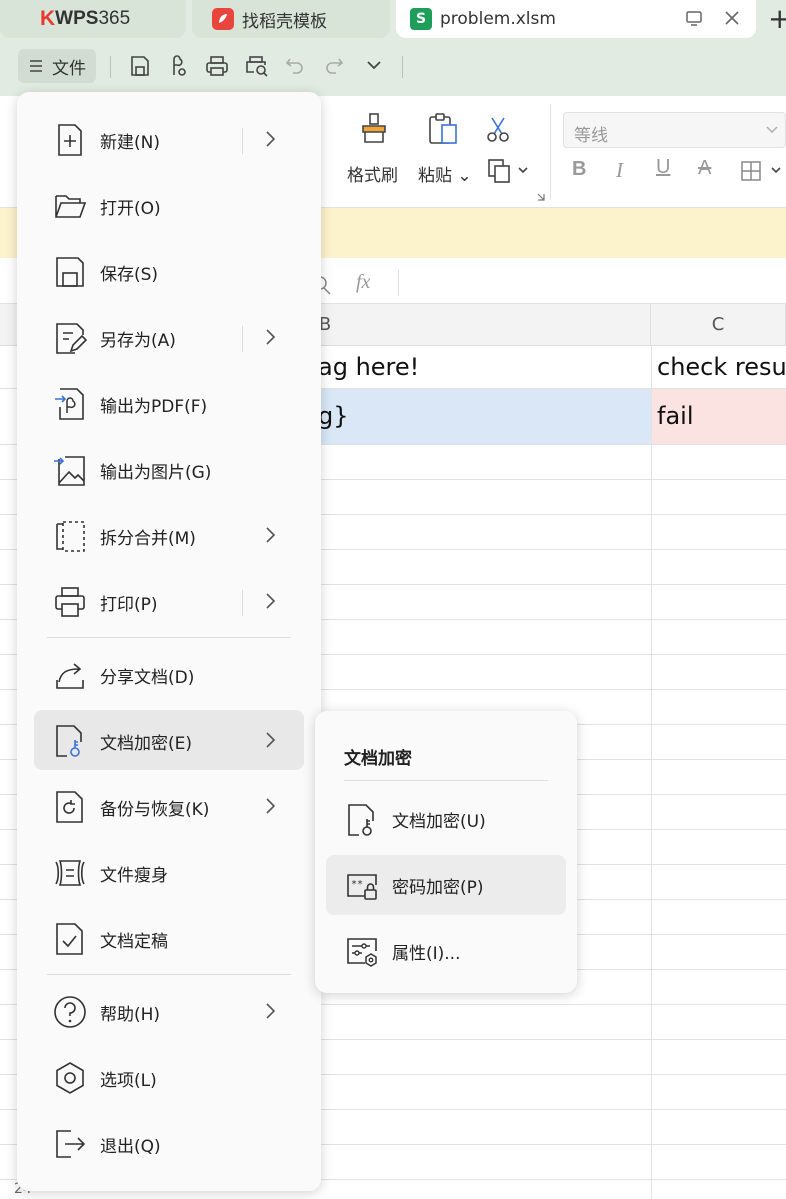 The width and height of the screenshot is (786, 1199). What do you see at coordinates (718, 416) in the screenshot?
I see `cell-c2: fail` at bounding box center [718, 416].